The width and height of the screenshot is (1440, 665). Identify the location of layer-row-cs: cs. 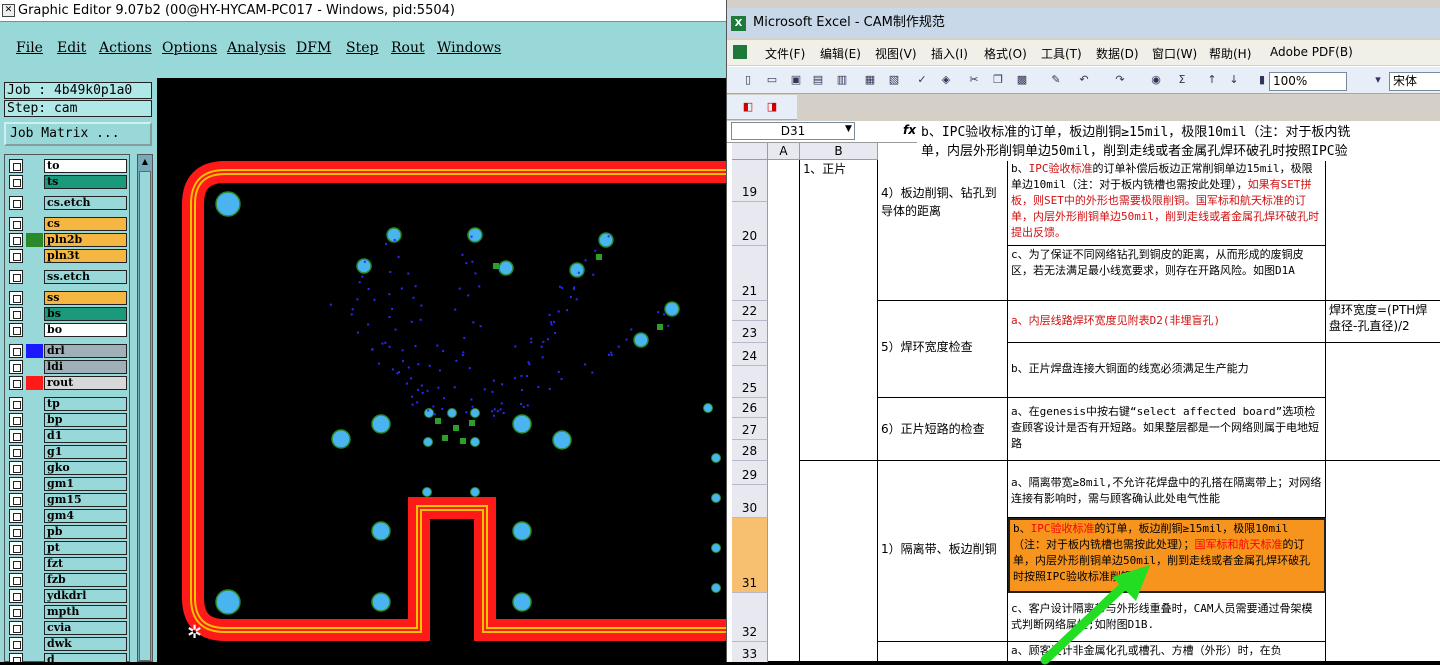
(68, 224).